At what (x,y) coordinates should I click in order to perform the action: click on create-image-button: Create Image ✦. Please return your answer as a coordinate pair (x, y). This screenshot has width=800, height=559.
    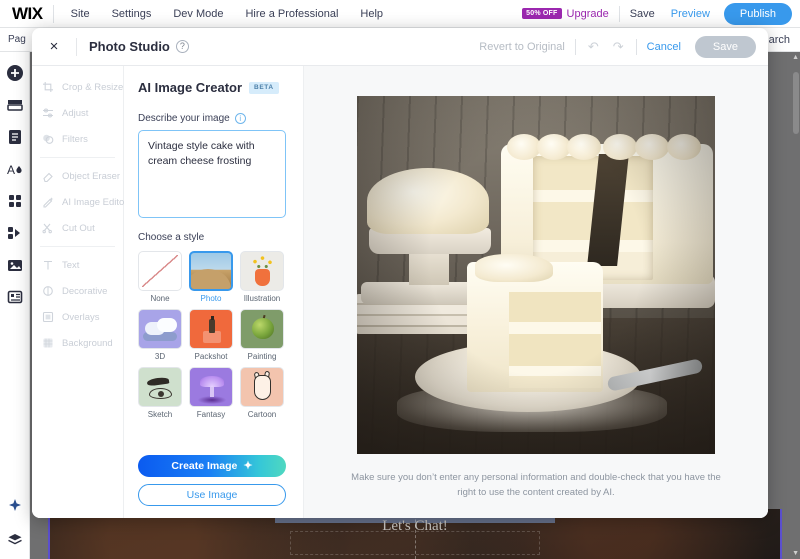
    Looking at the image, I should click on (212, 466).